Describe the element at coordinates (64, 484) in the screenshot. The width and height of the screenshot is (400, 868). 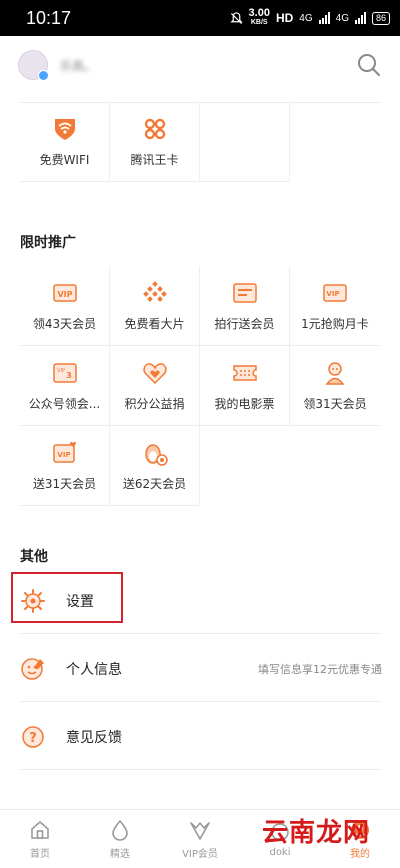
I see `promo-label: 送31天会员` at that location.